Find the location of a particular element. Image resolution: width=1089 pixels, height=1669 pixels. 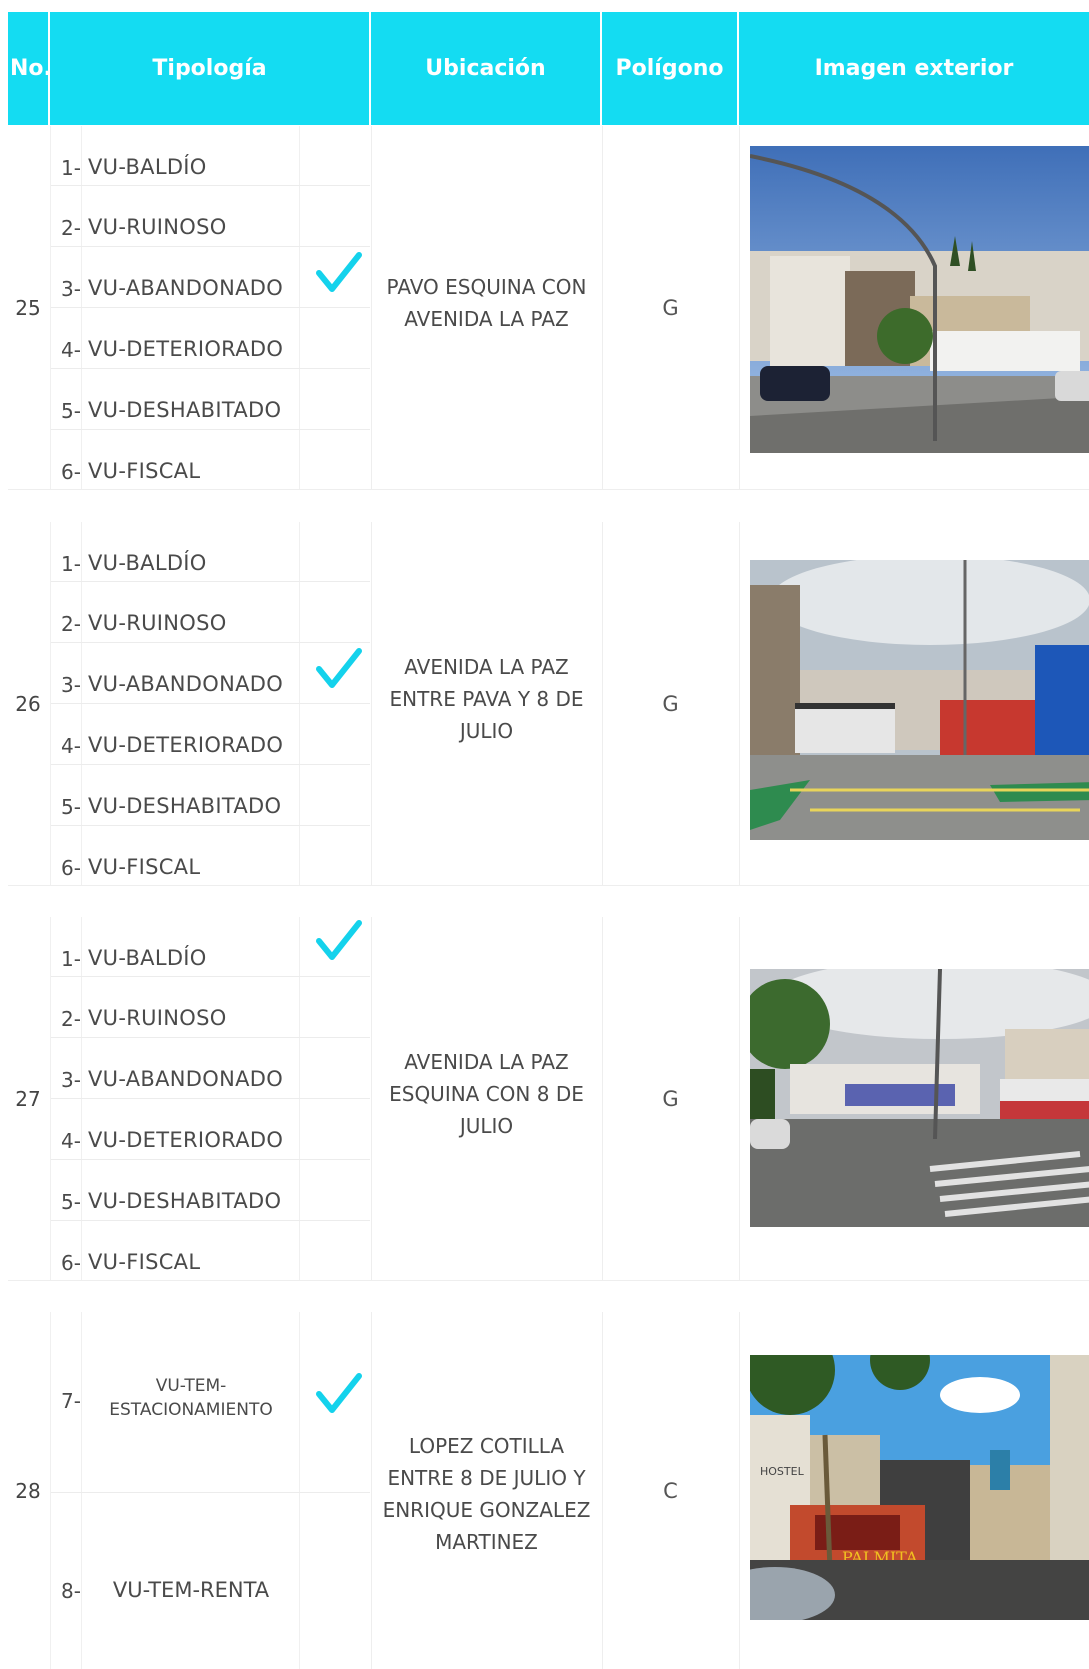

record-number: 25 is located at coordinates (28, 307).